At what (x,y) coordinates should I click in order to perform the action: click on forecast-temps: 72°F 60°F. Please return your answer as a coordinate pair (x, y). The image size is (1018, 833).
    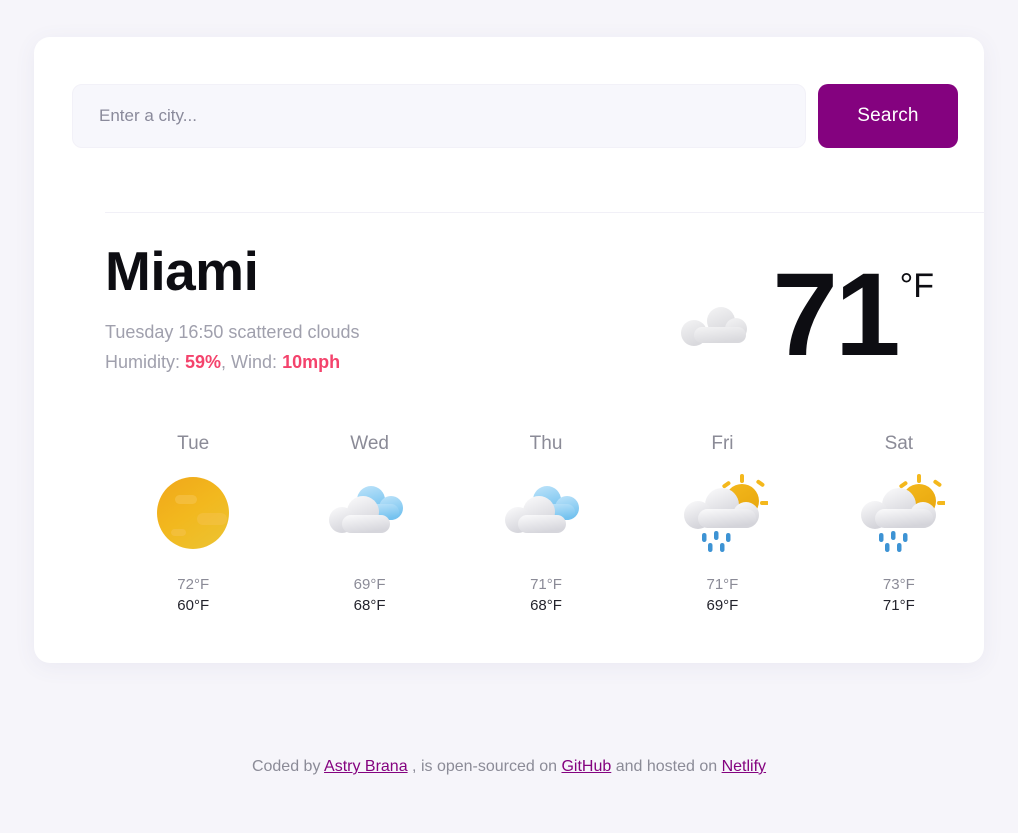
    Looking at the image, I should click on (193, 595).